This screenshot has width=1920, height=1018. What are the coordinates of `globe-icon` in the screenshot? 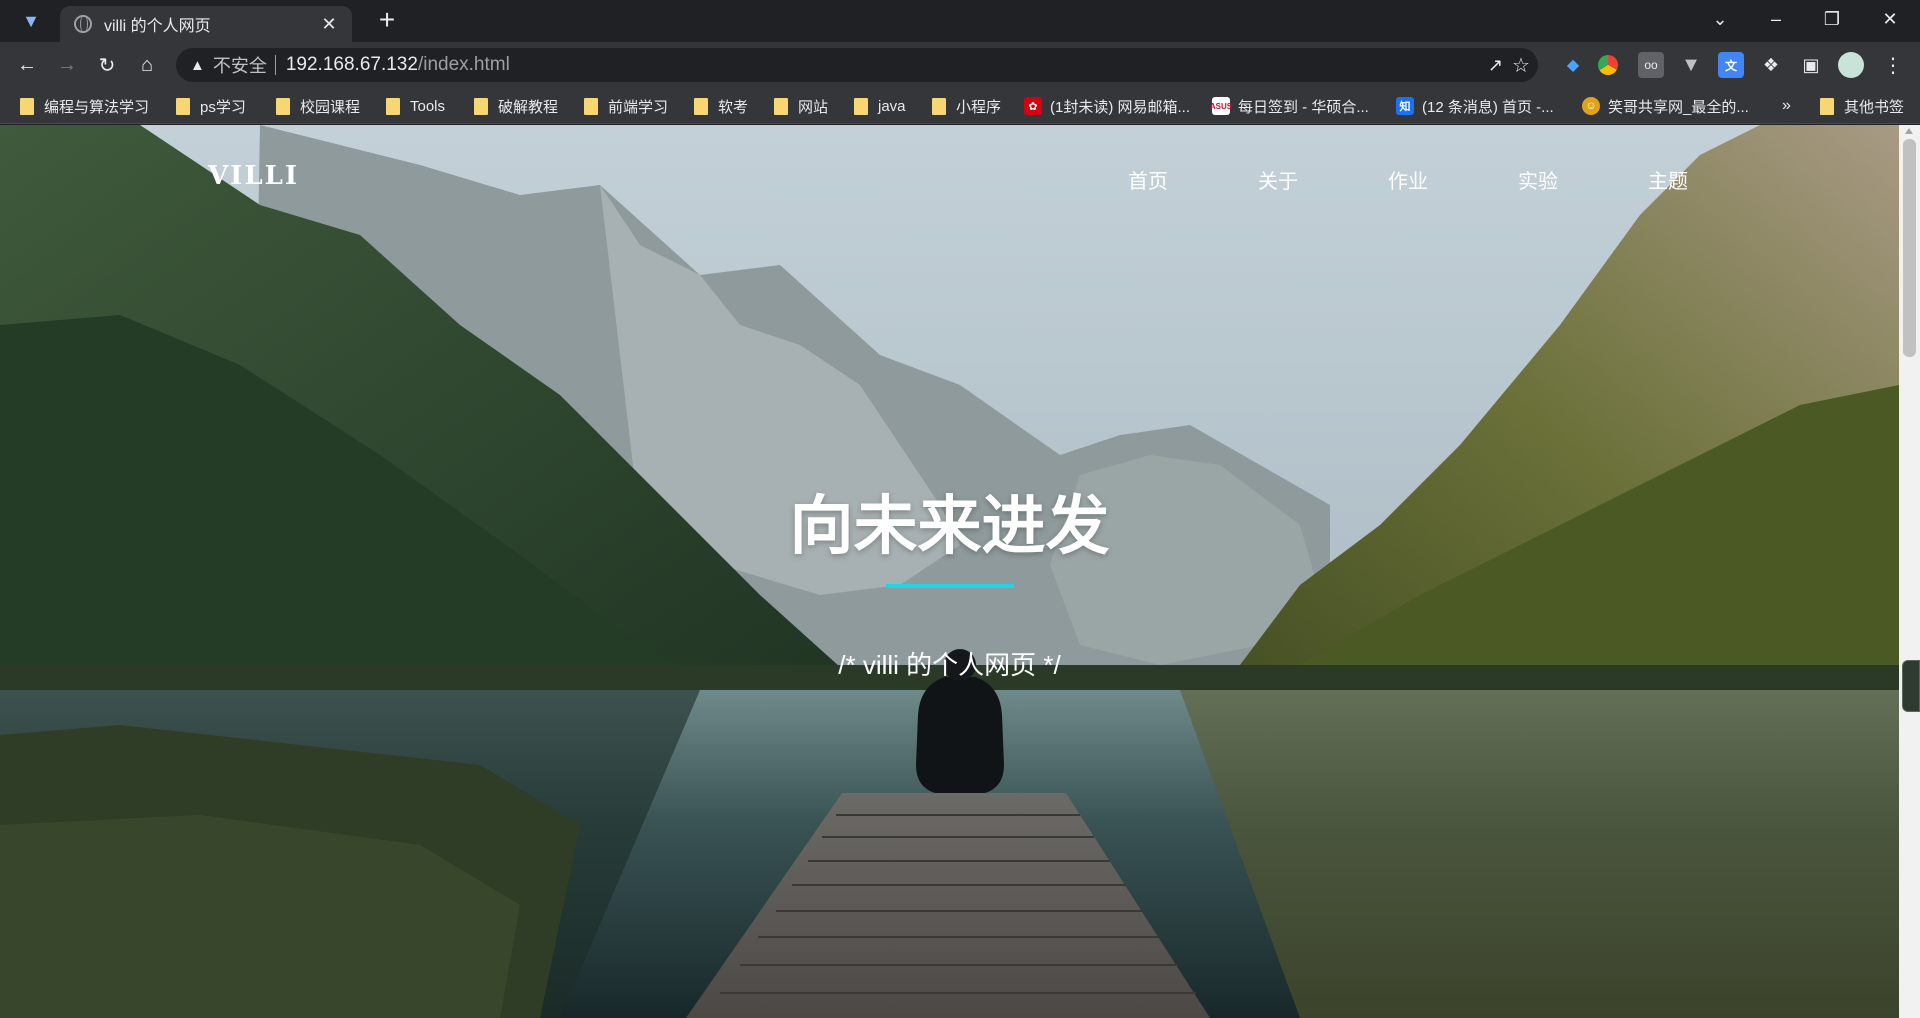 It's located at (83, 24).